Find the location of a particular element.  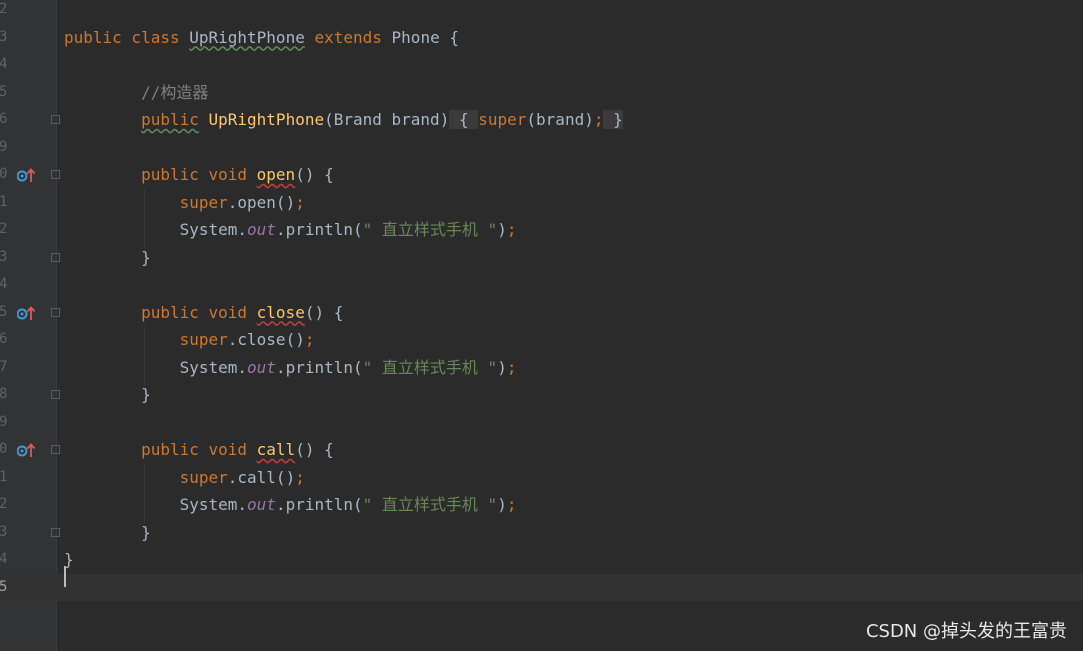

code-line: 7 System.out.println(" 直立样式手机 "); is located at coordinates (541, 368).